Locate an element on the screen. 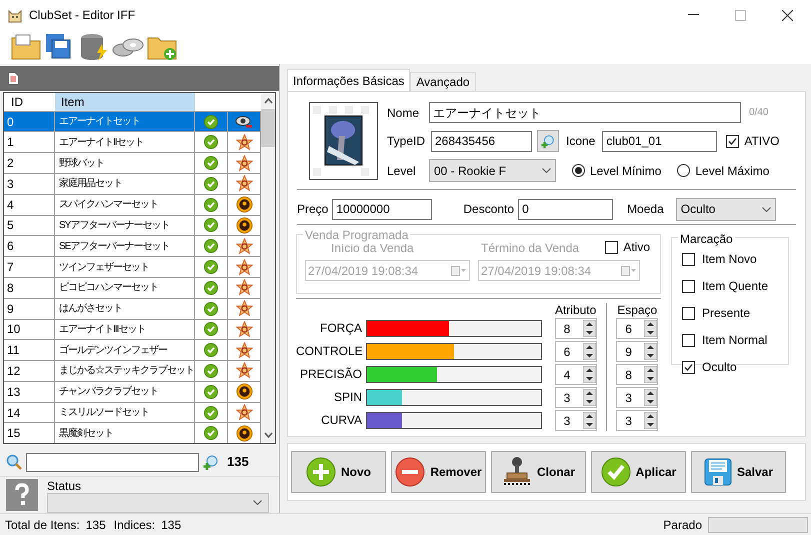 This screenshot has height=535, width=811. list-row: 8 ピコピコハンマーセット is located at coordinates (132, 287).